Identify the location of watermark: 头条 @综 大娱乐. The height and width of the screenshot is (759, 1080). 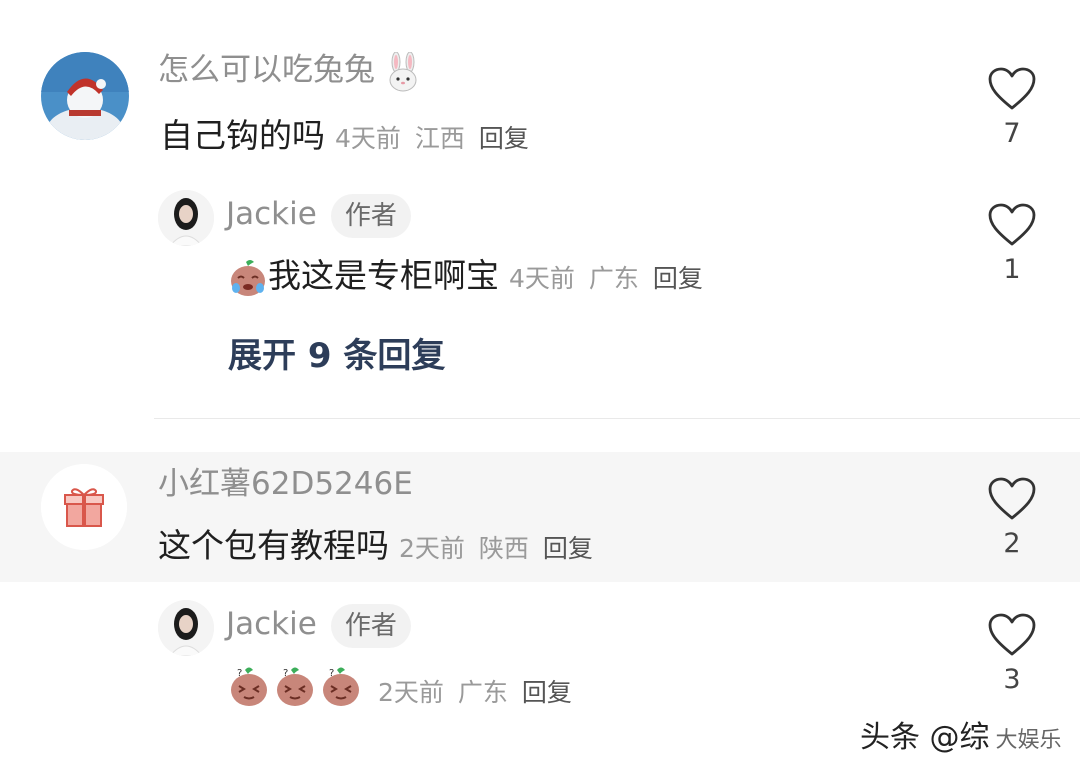
(961, 737).